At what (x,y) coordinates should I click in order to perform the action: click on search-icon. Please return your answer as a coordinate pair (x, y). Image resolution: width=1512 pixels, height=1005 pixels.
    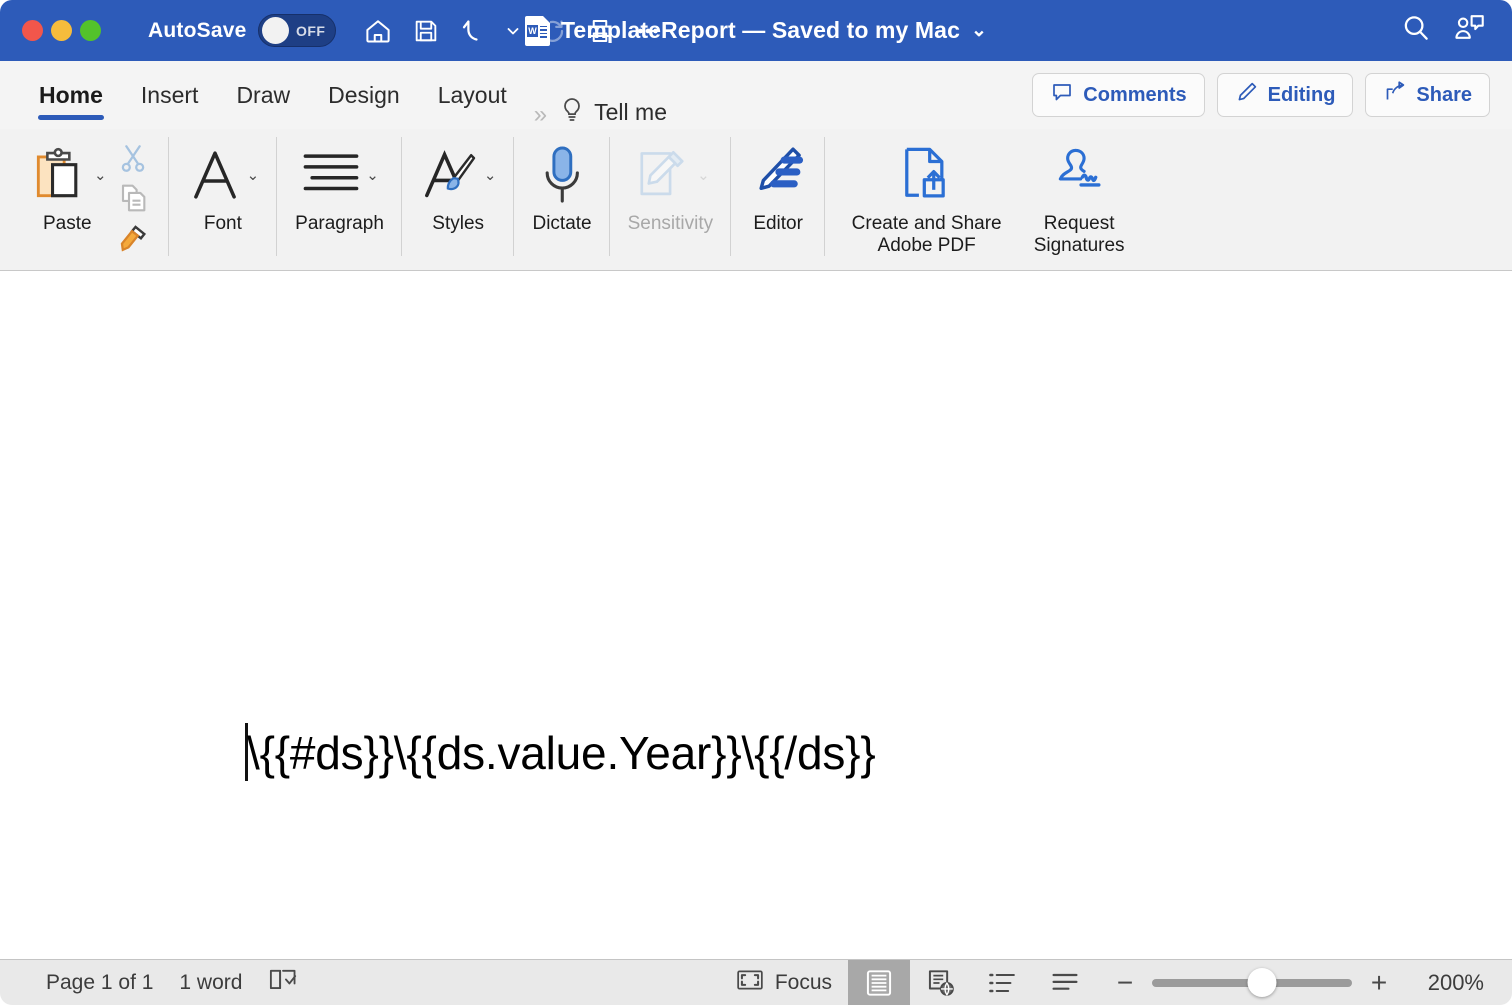
    Looking at the image, I should click on (1416, 30).